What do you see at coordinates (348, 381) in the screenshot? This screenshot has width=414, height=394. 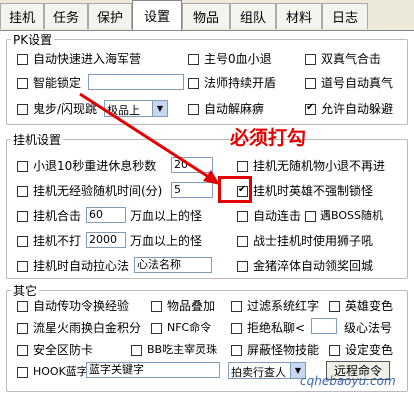 I see `watermark-text: cqhebaoyu.com` at bounding box center [348, 381].